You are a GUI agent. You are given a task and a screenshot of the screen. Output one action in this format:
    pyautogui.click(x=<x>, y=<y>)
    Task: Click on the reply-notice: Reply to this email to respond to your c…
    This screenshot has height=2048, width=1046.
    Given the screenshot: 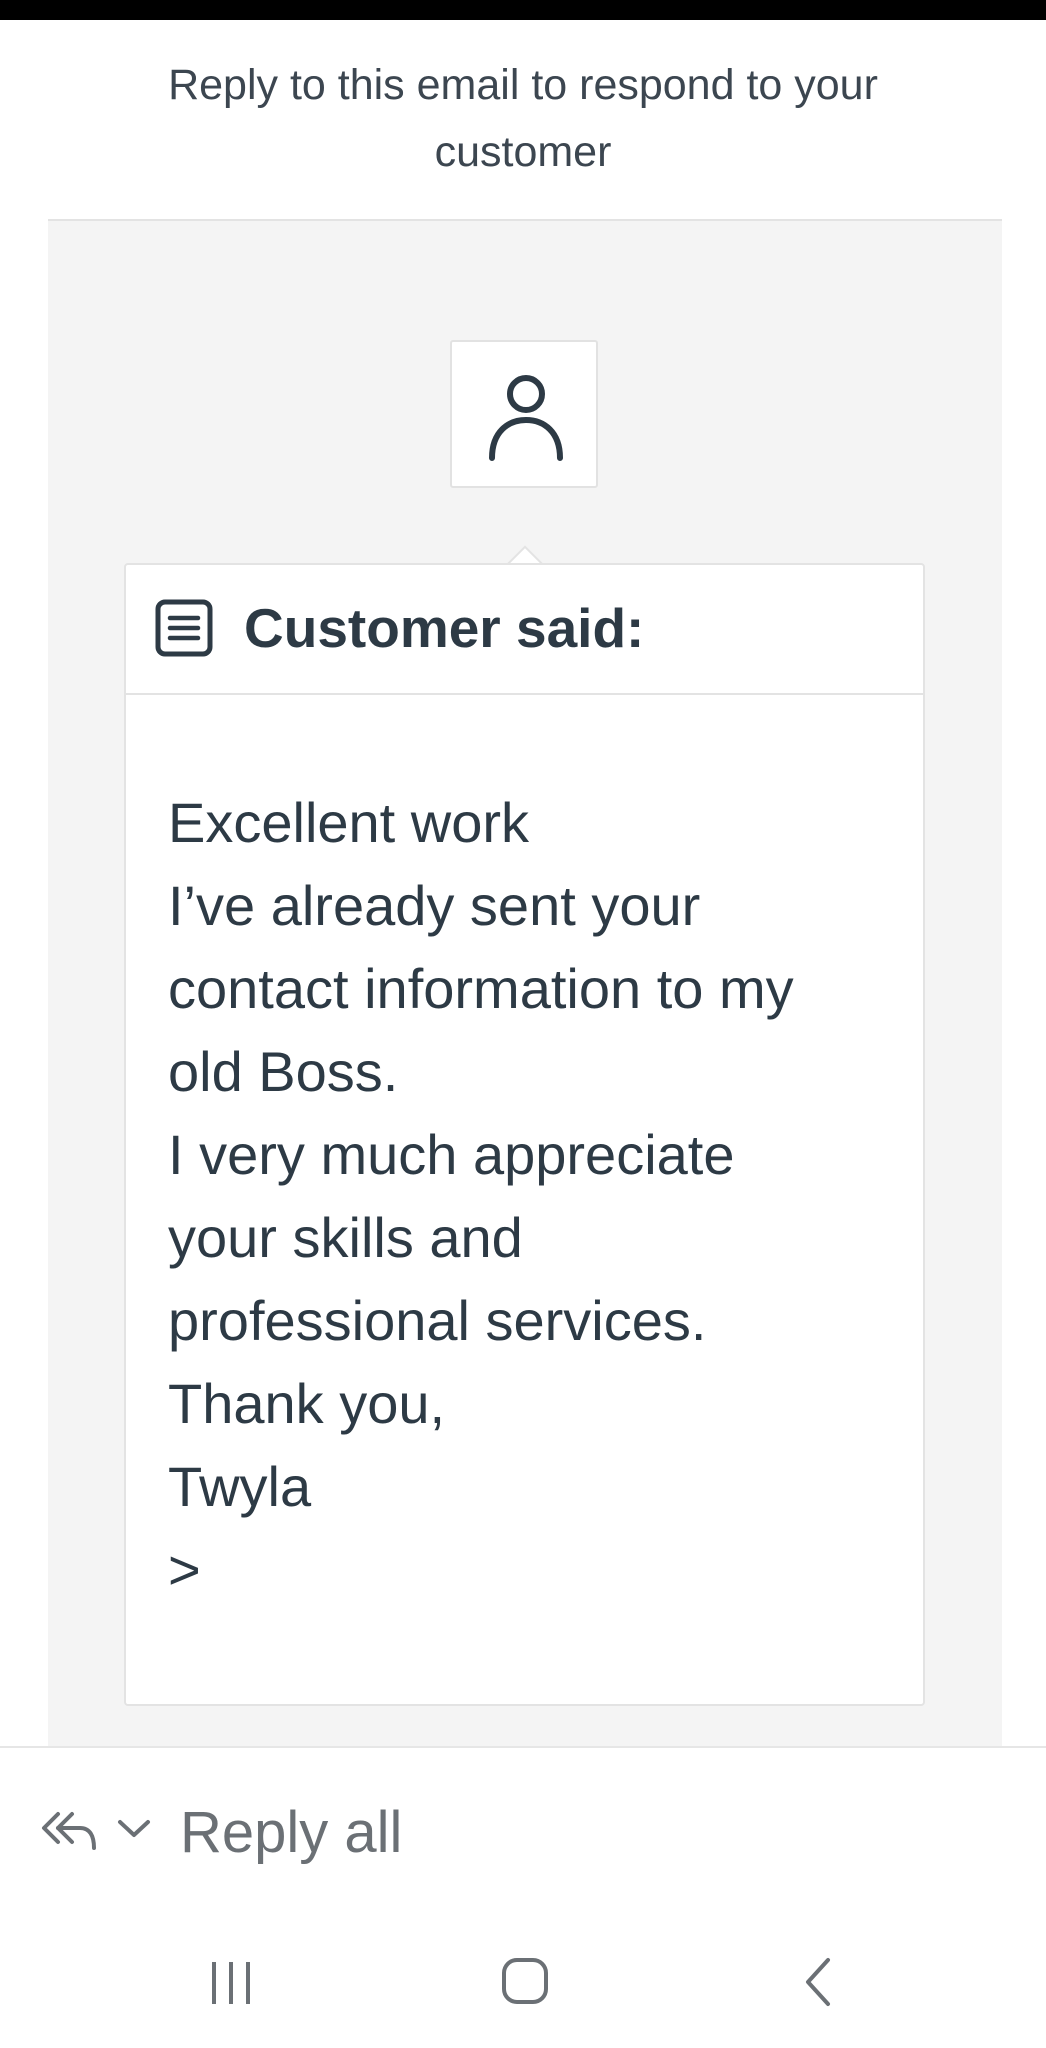 What is the action you would take?
    pyautogui.click(x=523, y=119)
    